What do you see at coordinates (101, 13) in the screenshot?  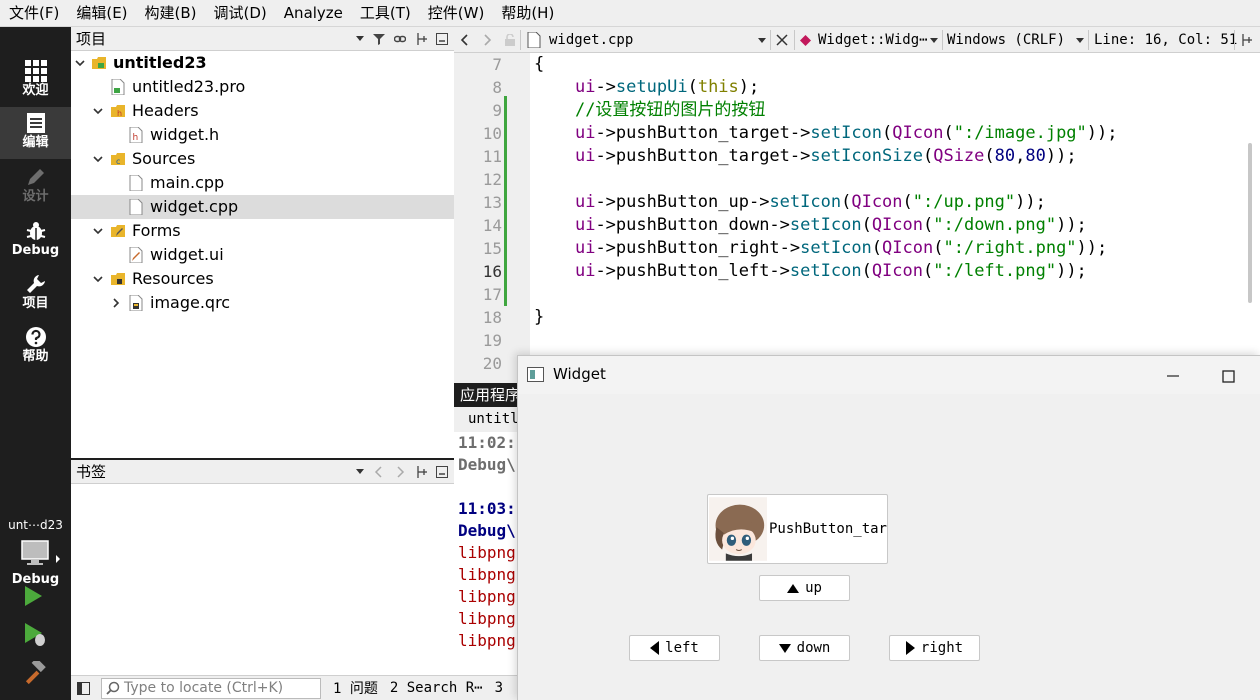 I see `menu-edit: 编辑(E)` at bounding box center [101, 13].